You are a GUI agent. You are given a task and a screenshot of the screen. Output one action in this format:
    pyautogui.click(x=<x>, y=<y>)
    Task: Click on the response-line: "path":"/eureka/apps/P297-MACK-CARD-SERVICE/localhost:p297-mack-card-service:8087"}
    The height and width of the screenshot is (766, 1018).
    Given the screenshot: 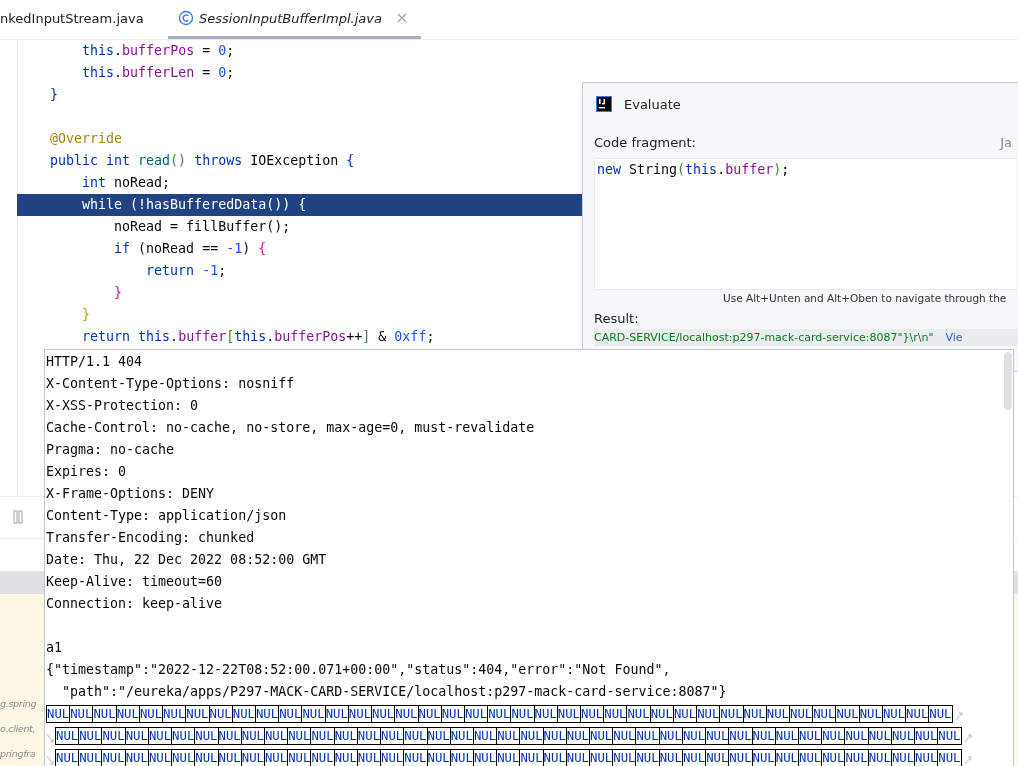 What is the action you would take?
    pyautogui.click(x=394, y=692)
    